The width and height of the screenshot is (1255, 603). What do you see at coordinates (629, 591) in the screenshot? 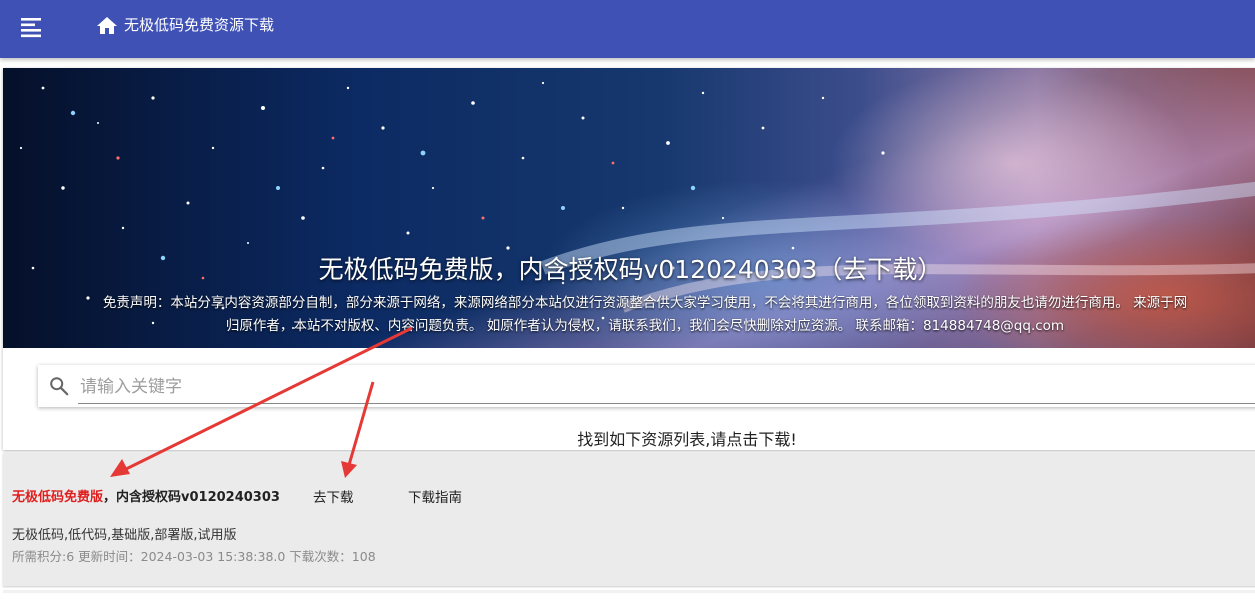
I see `divider` at bounding box center [629, 591].